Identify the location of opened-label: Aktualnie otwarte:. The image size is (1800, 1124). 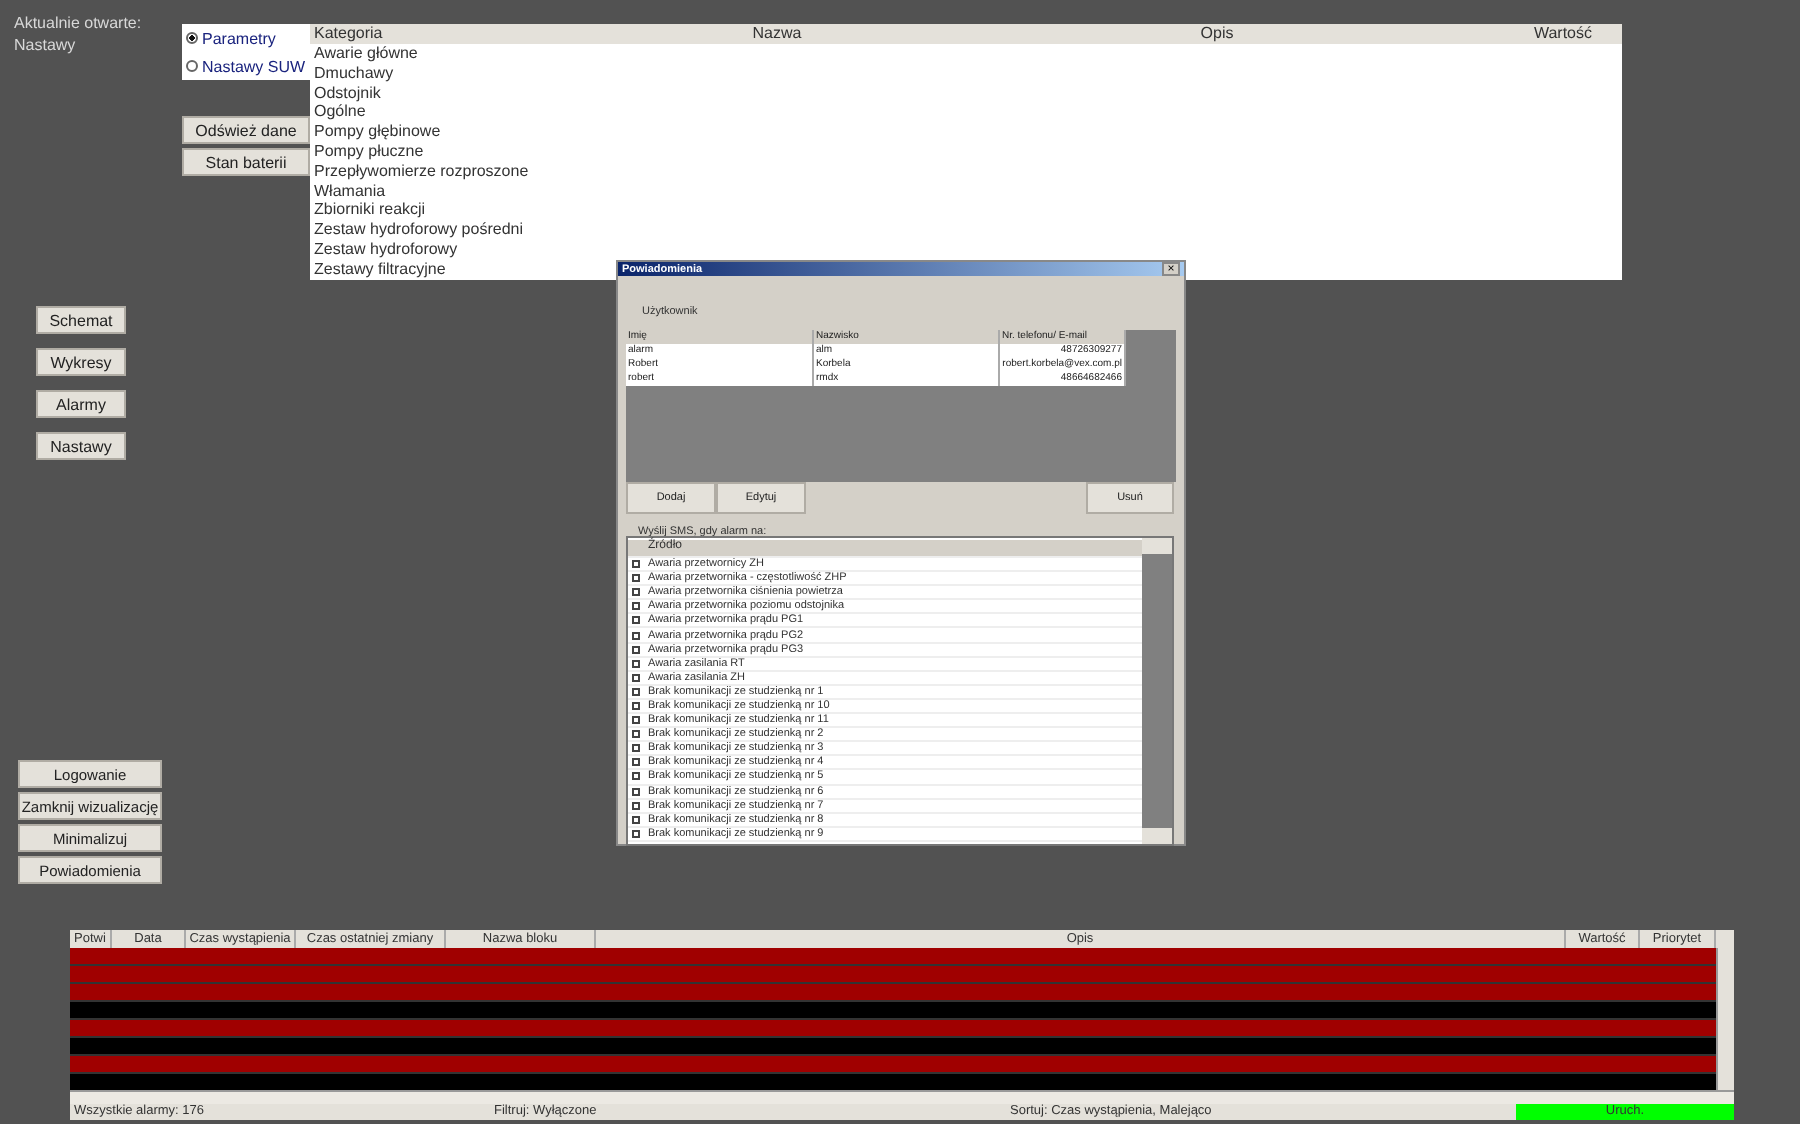
(79, 23).